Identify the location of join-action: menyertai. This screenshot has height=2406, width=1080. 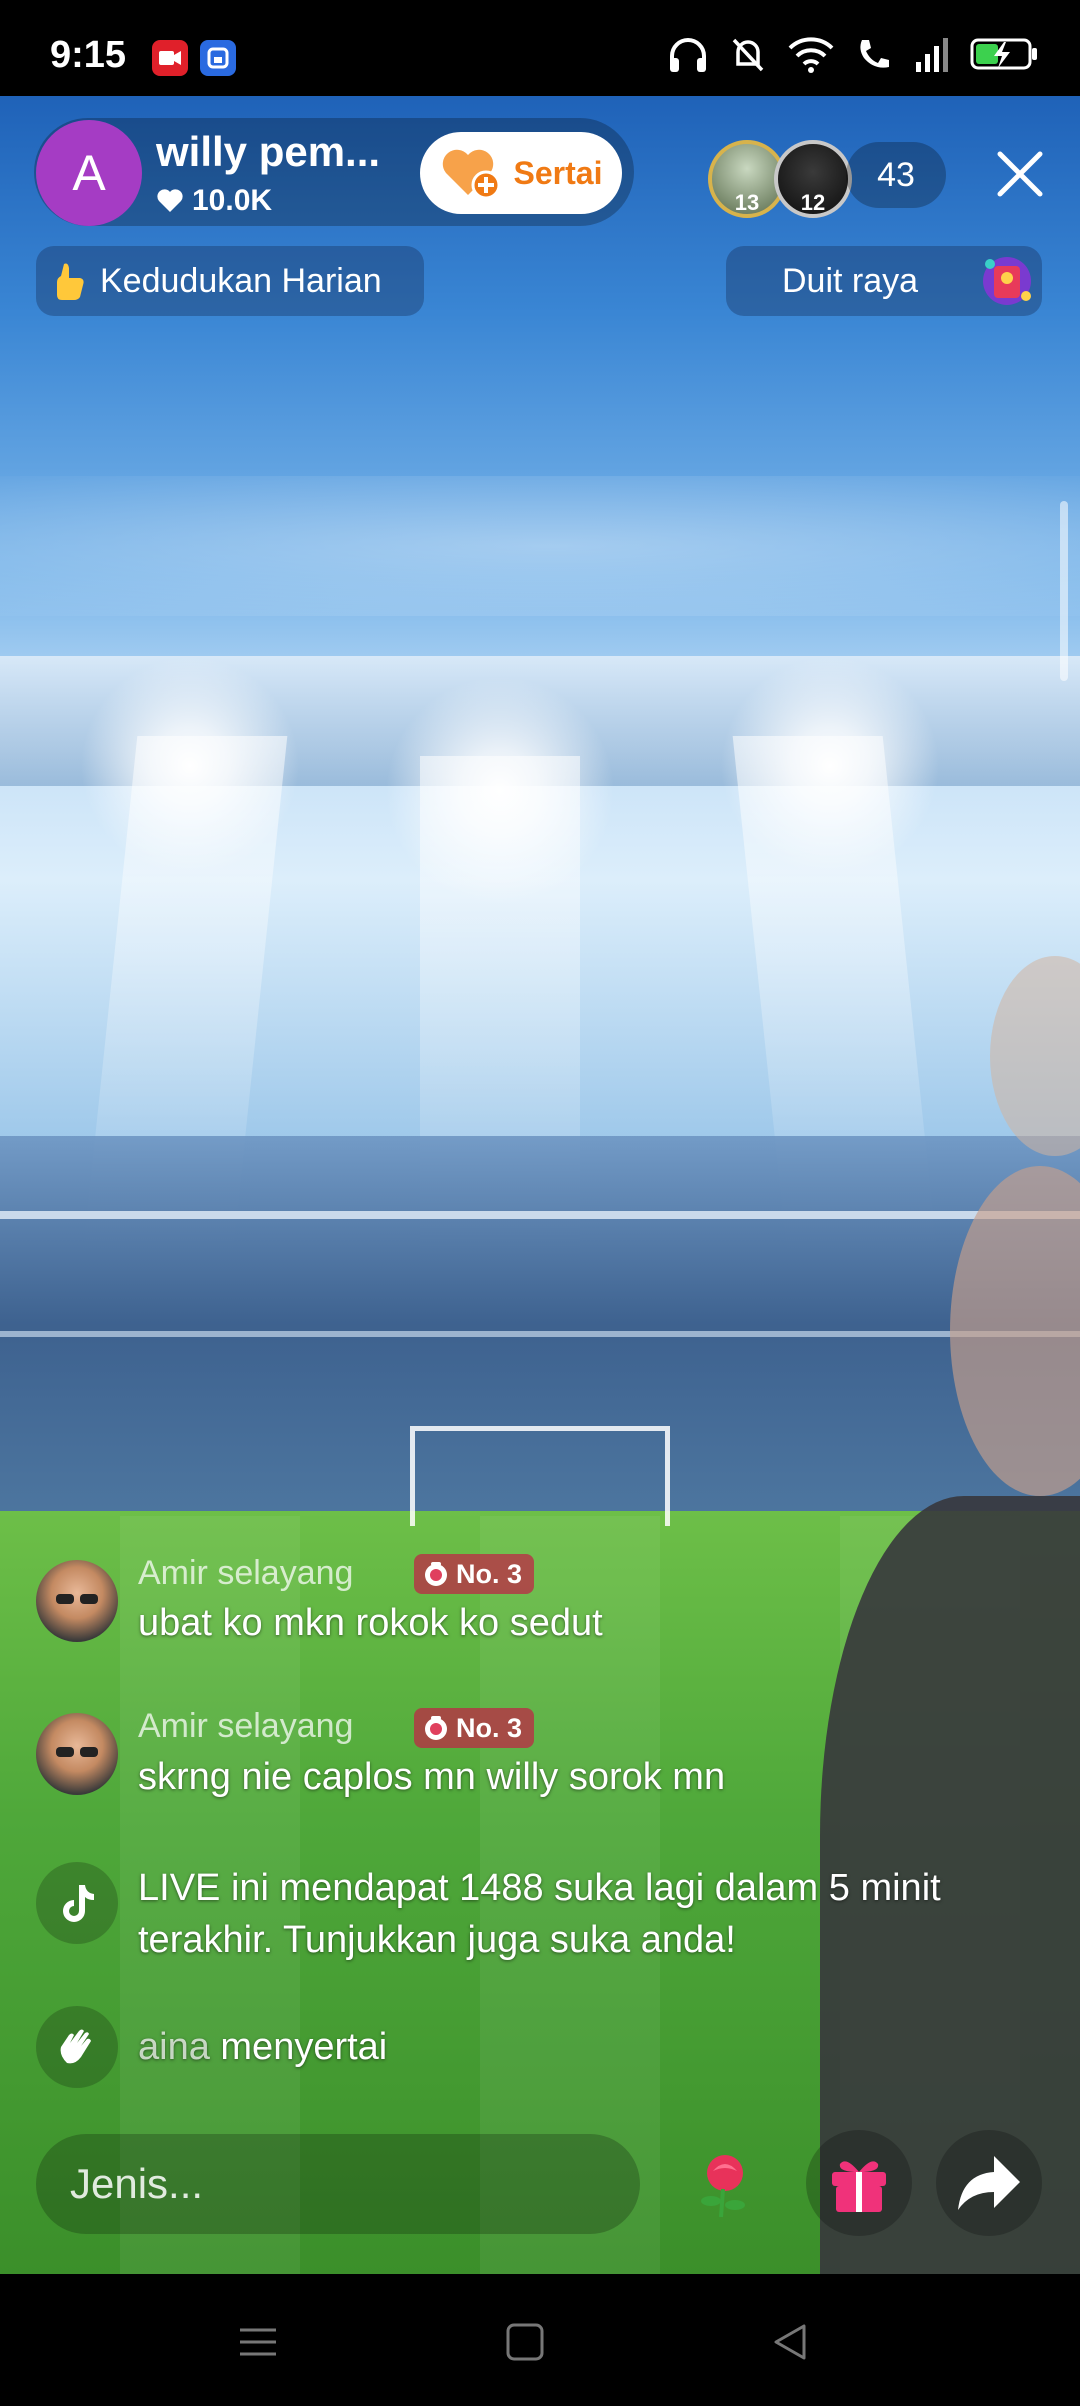
(304, 2047).